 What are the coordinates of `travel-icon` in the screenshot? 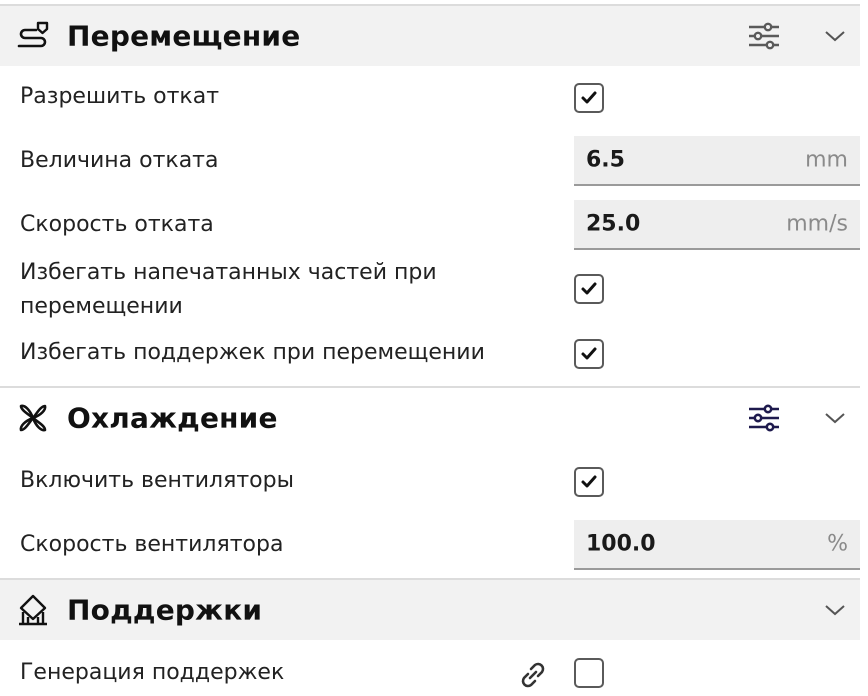 It's located at (33, 36).